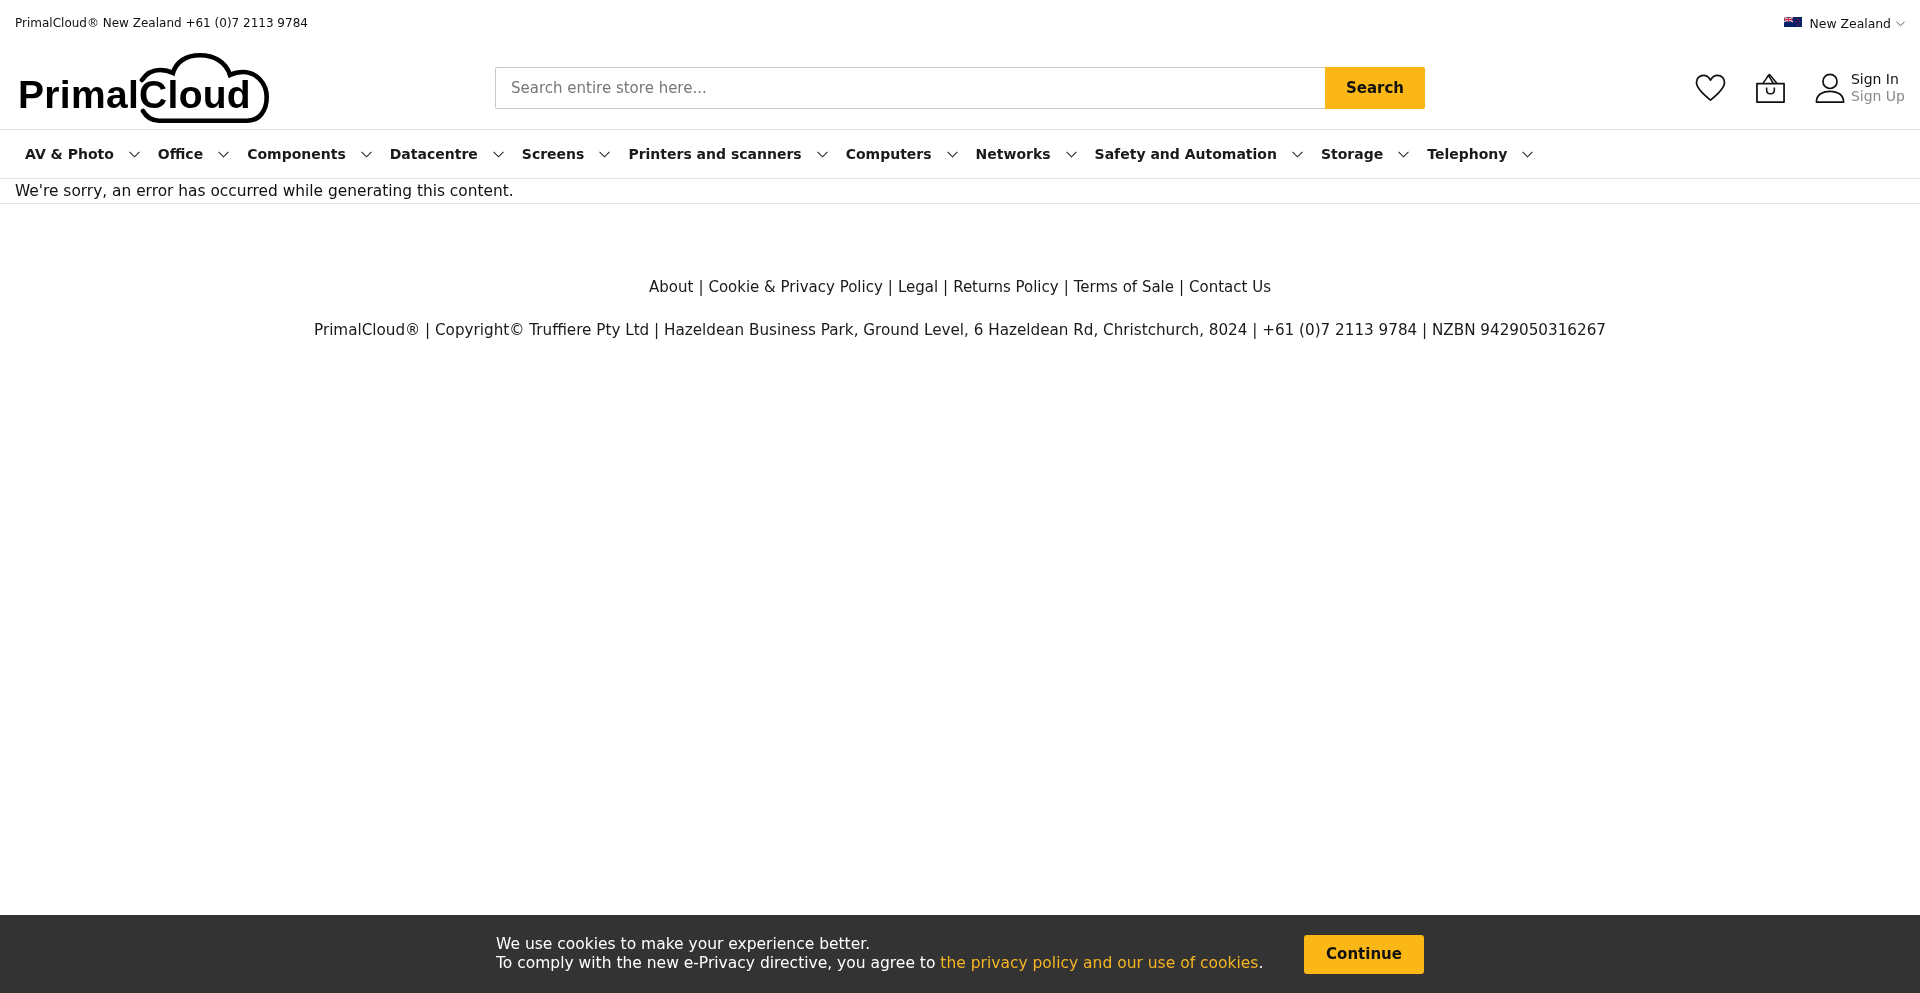 This screenshot has height=993, width=1920. Describe the element at coordinates (1099, 963) in the screenshot. I see `privacy-policy-link: the privacy policy and our use of cookies` at that location.